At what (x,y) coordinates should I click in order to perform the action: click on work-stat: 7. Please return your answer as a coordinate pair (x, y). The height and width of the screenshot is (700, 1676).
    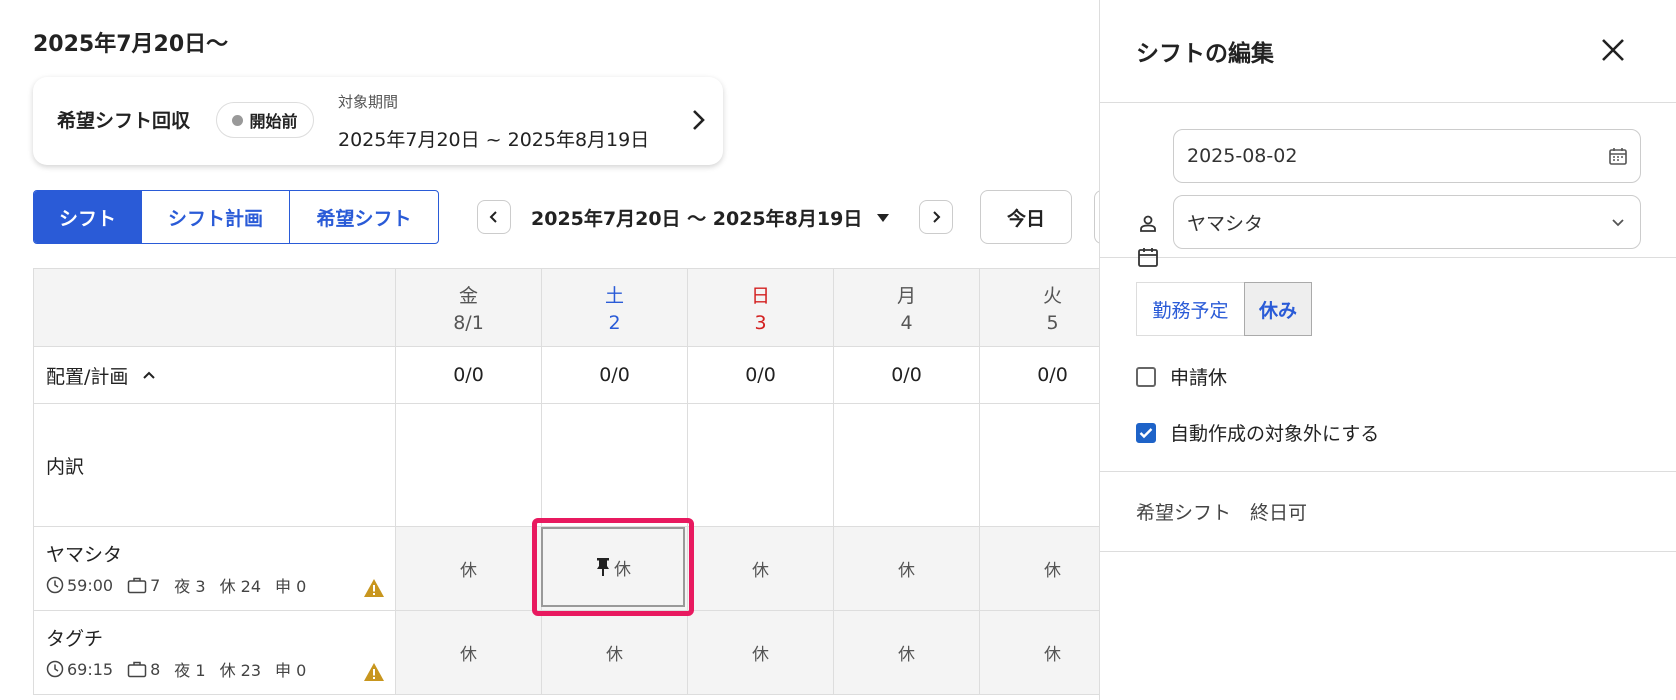
    Looking at the image, I should click on (143, 585).